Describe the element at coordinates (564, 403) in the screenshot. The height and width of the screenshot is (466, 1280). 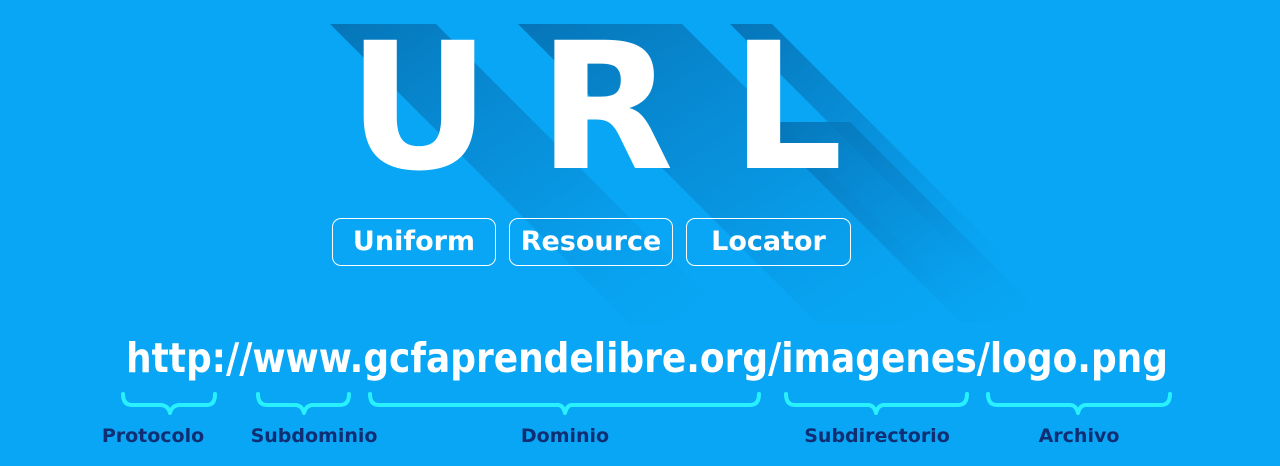
I see `brace-dominio` at that location.